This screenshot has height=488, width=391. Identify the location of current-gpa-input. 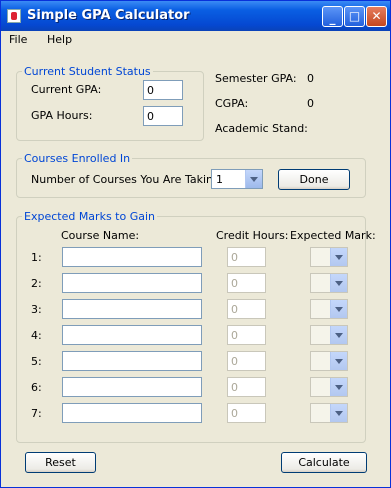
(163, 90).